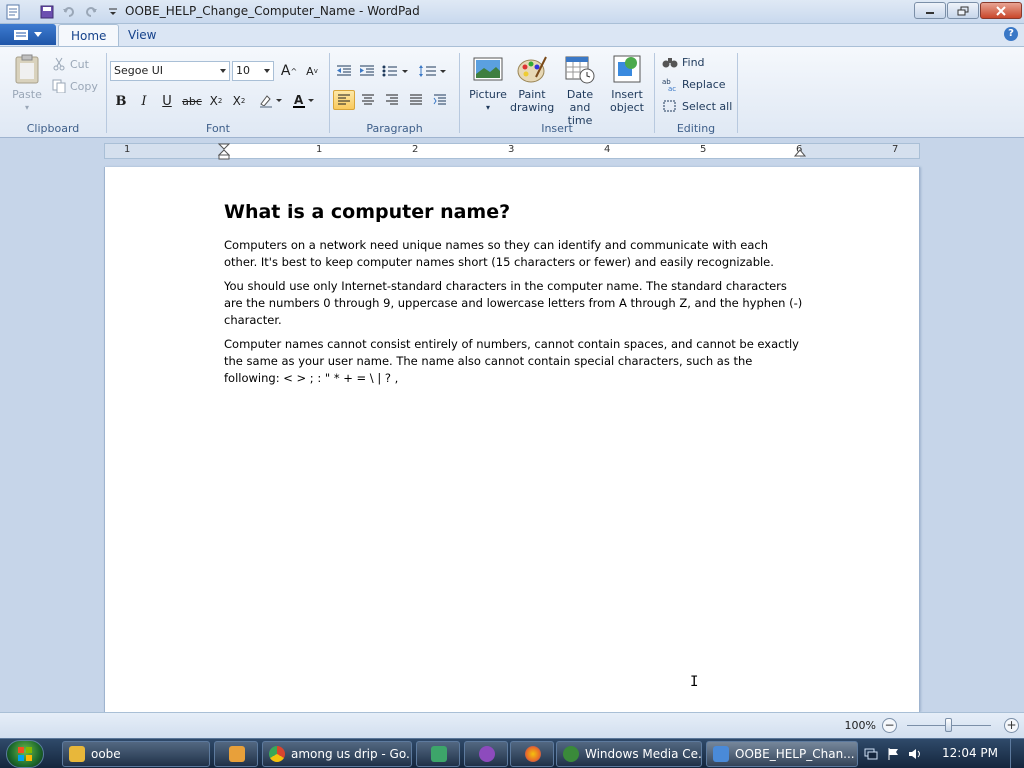  Describe the element at coordinates (106, 754) in the screenshot. I see `taskbar-item-label: oobe` at that location.